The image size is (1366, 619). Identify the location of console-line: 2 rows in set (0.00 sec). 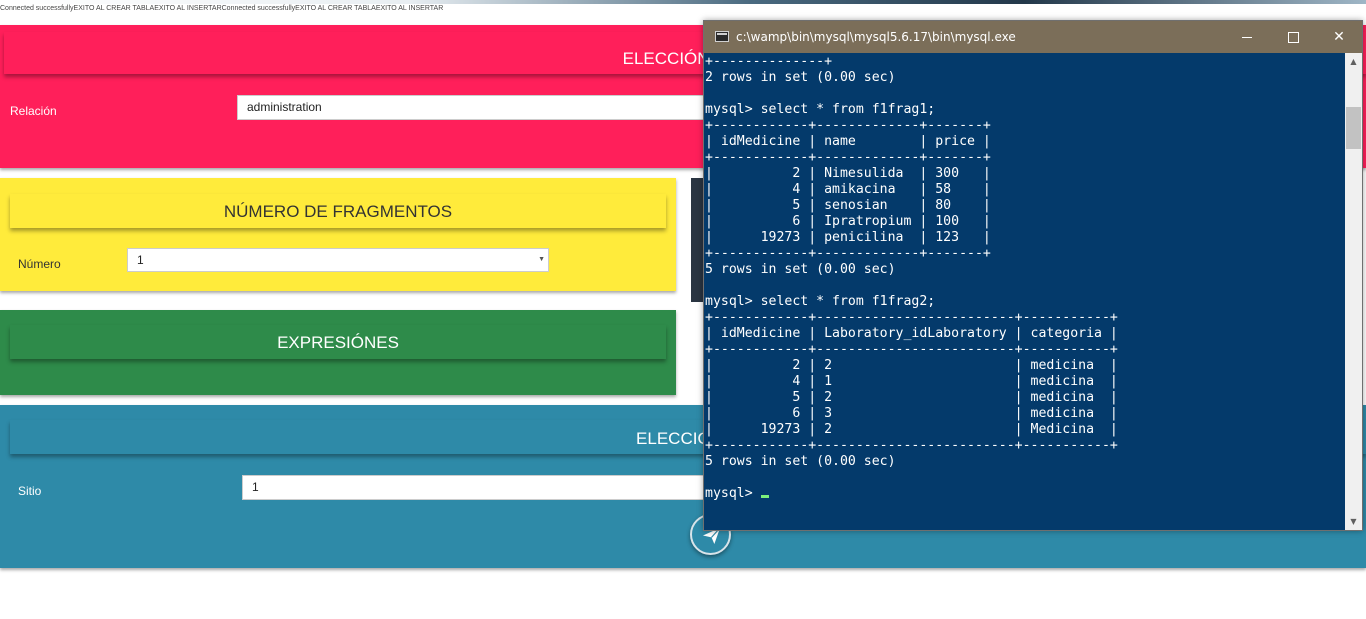
(800, 77).